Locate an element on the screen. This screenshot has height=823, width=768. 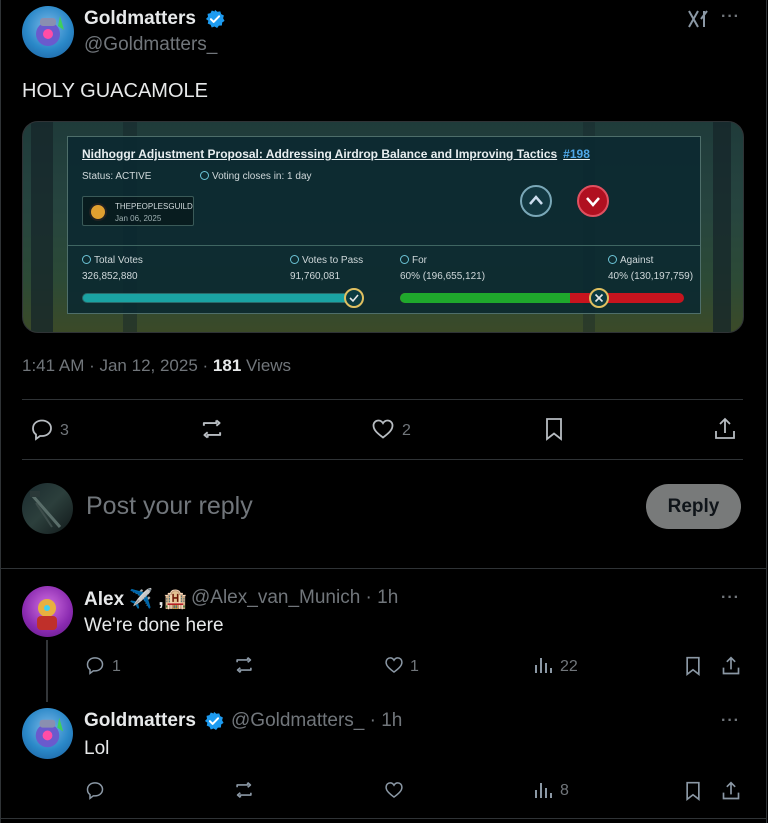
like-count: 2 is located at coordinates (406, 430).